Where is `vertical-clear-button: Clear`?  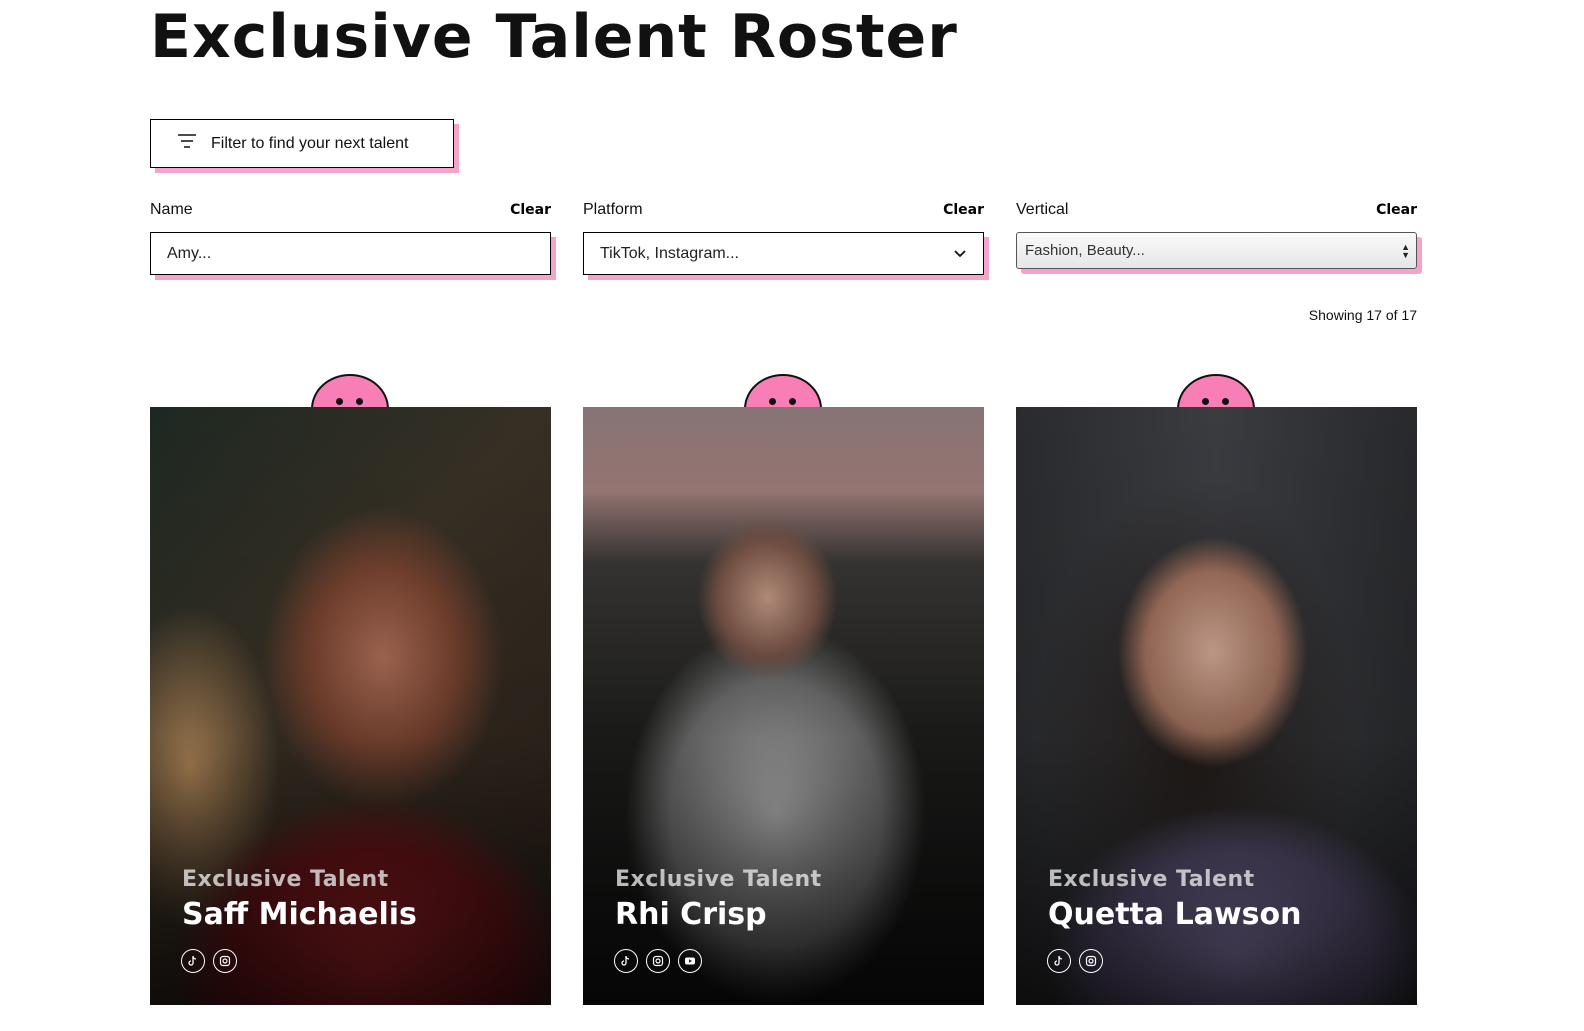
vertical-clear-button: Clear is located at coordinates (1396, 210).